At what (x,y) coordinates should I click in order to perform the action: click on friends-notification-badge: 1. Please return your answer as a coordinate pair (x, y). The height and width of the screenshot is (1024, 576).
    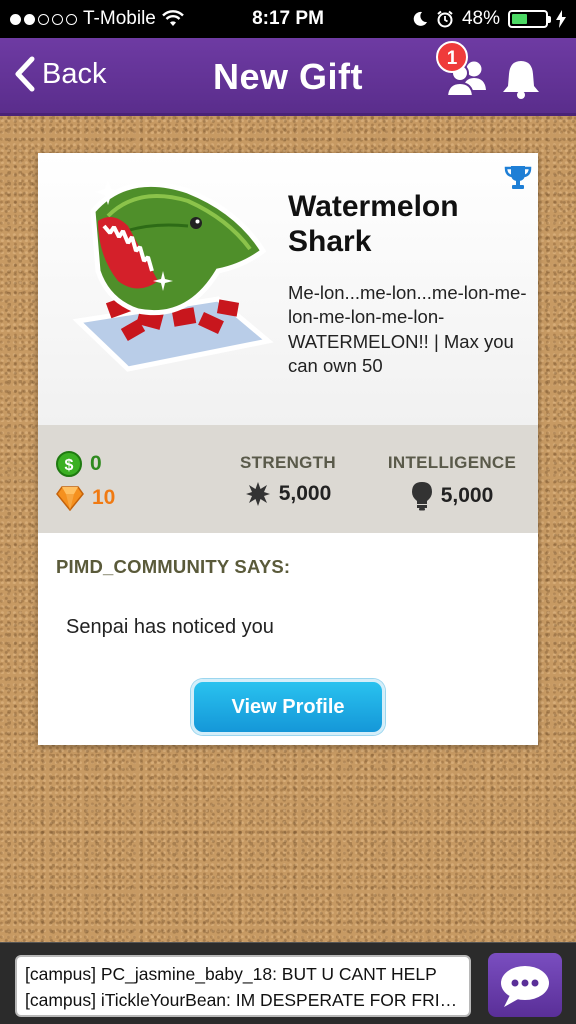
    Looking at the image, I should click on (452, 57).